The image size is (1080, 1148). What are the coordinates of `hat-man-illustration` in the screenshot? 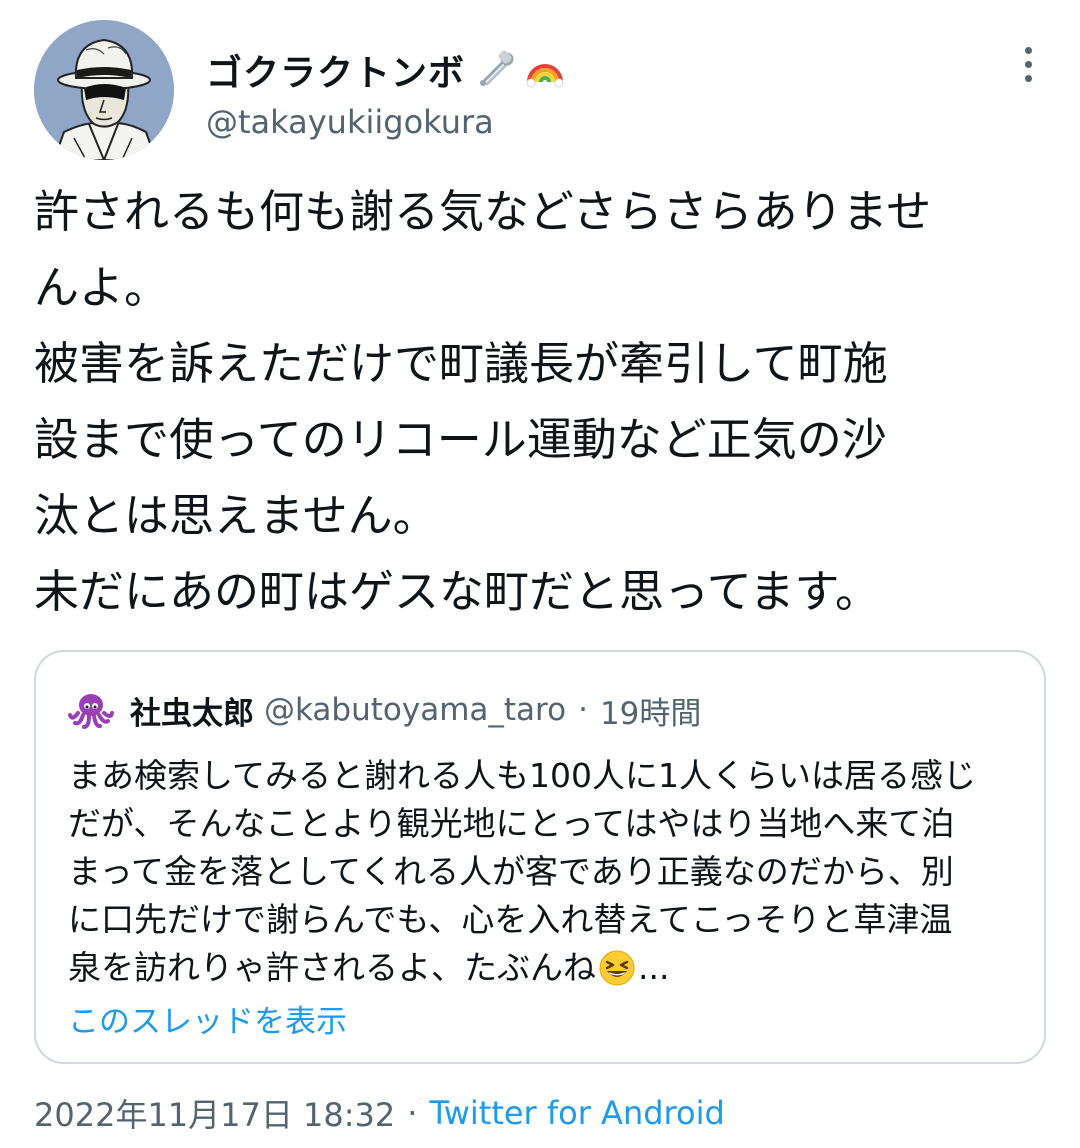 It's located at (104, 90).